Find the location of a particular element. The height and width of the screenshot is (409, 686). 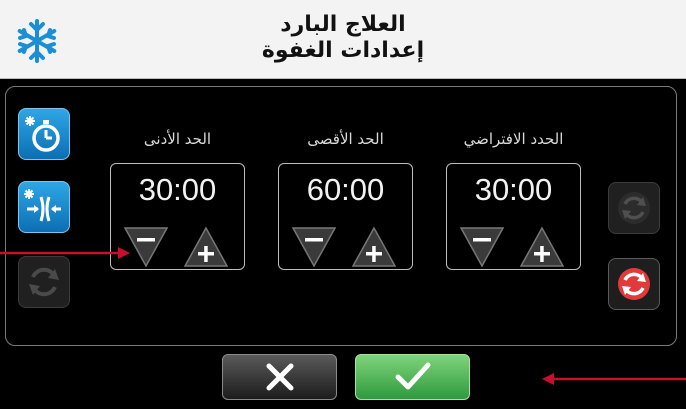

screen-title: العلاج البارد إعدادات الغفوة is located at coordinates (343, 38).